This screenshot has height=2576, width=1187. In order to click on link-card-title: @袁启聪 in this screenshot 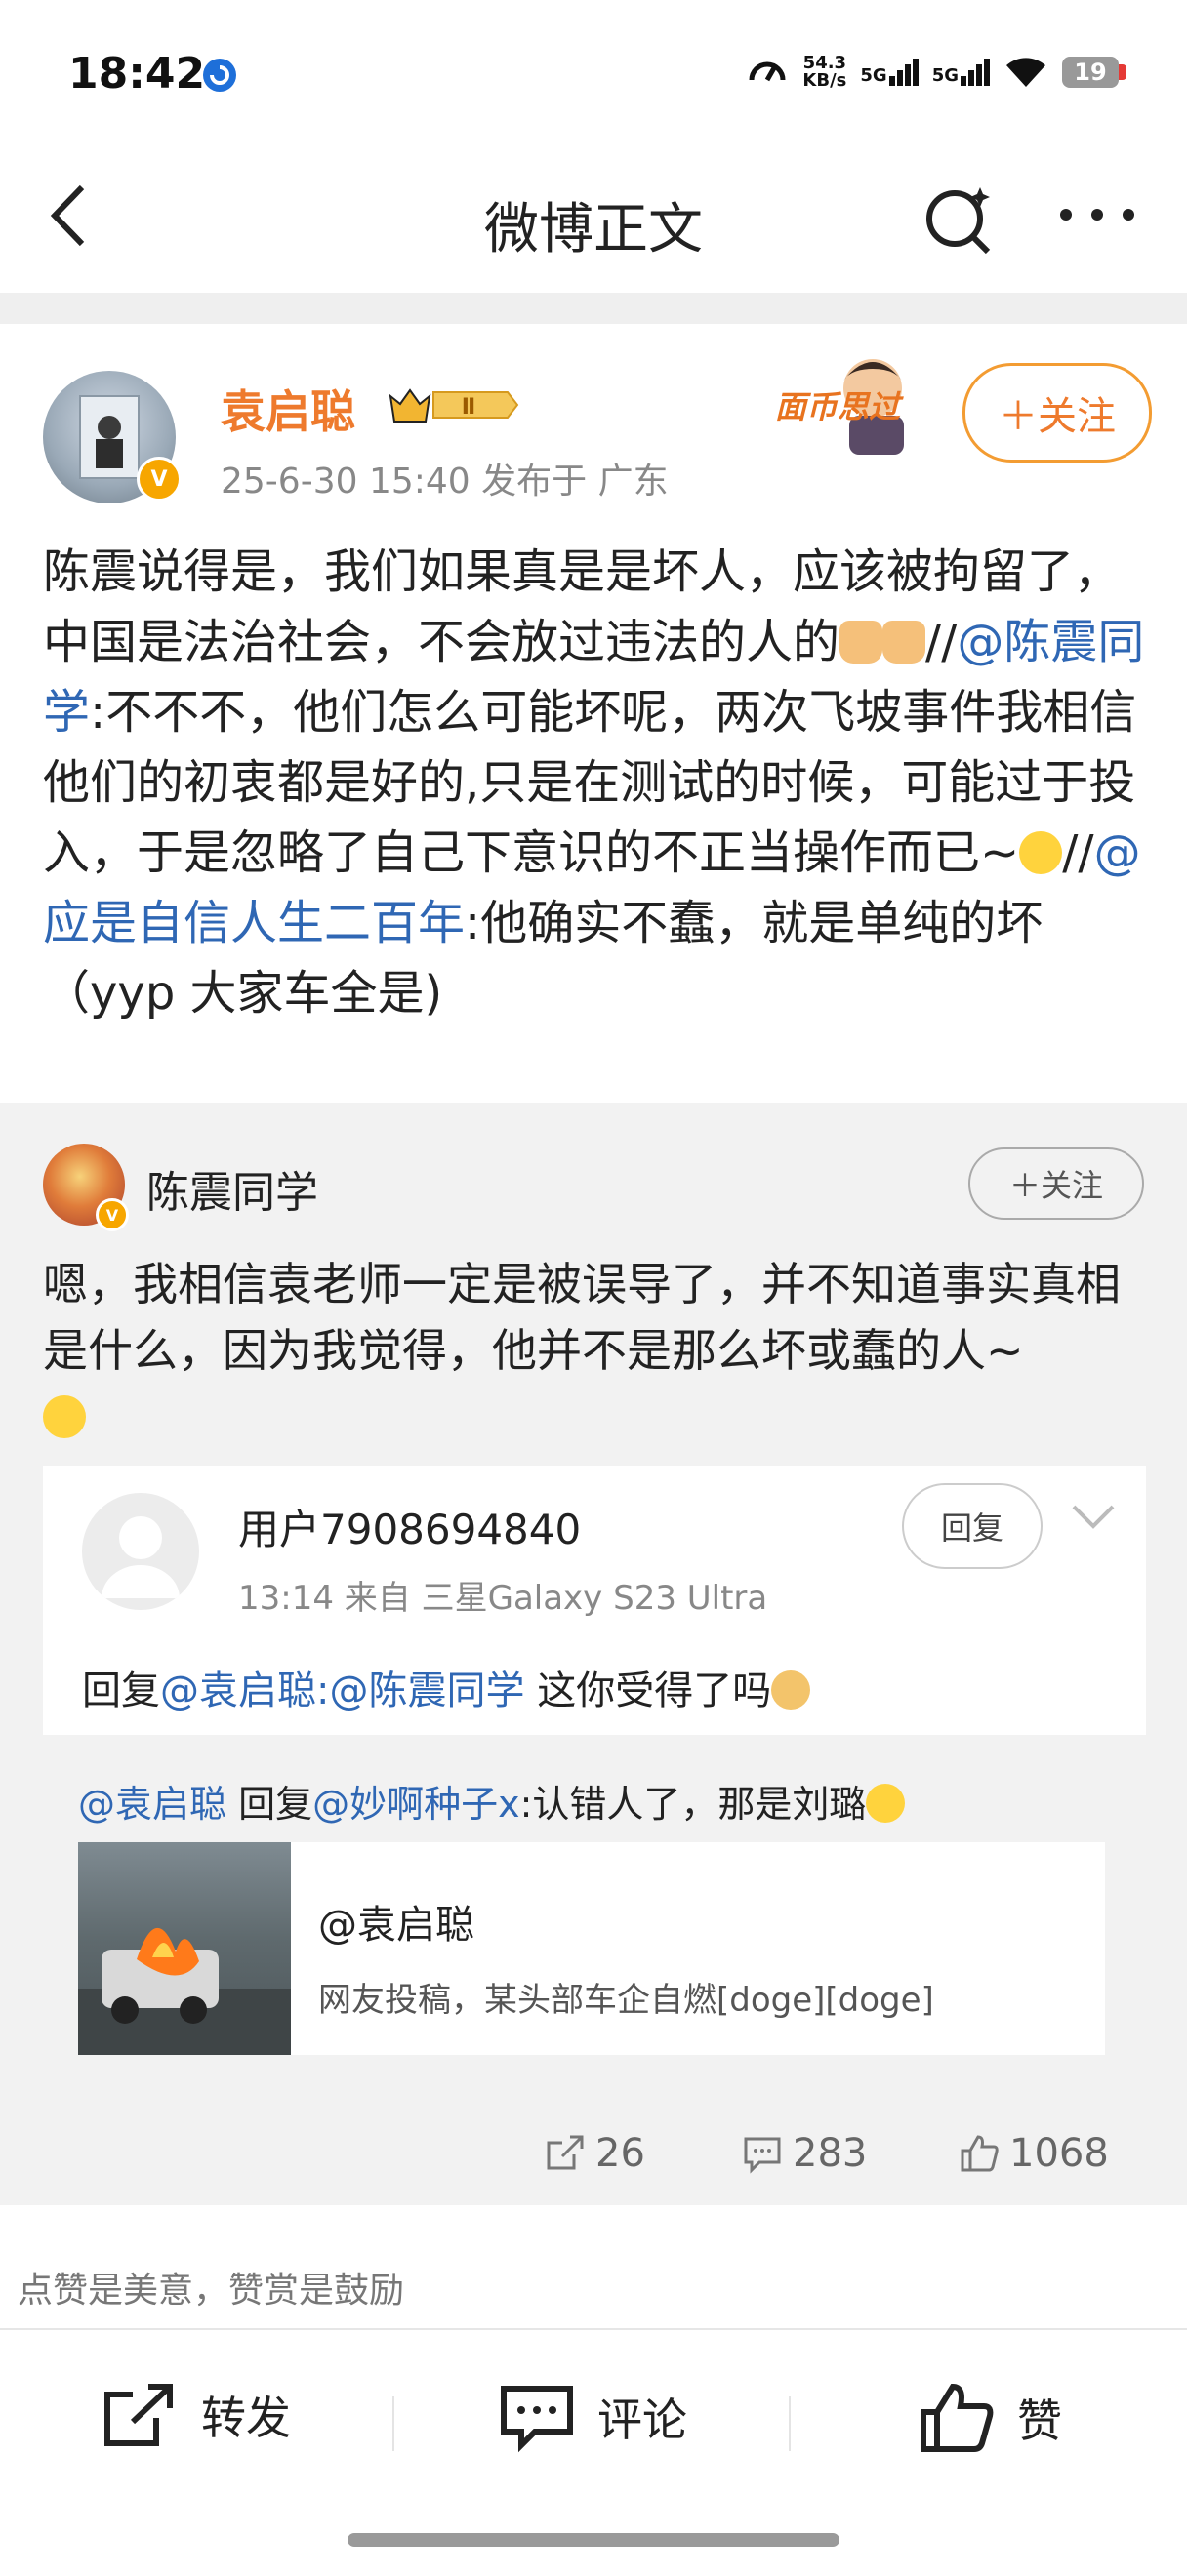, I will do `click(396, 1925)`.